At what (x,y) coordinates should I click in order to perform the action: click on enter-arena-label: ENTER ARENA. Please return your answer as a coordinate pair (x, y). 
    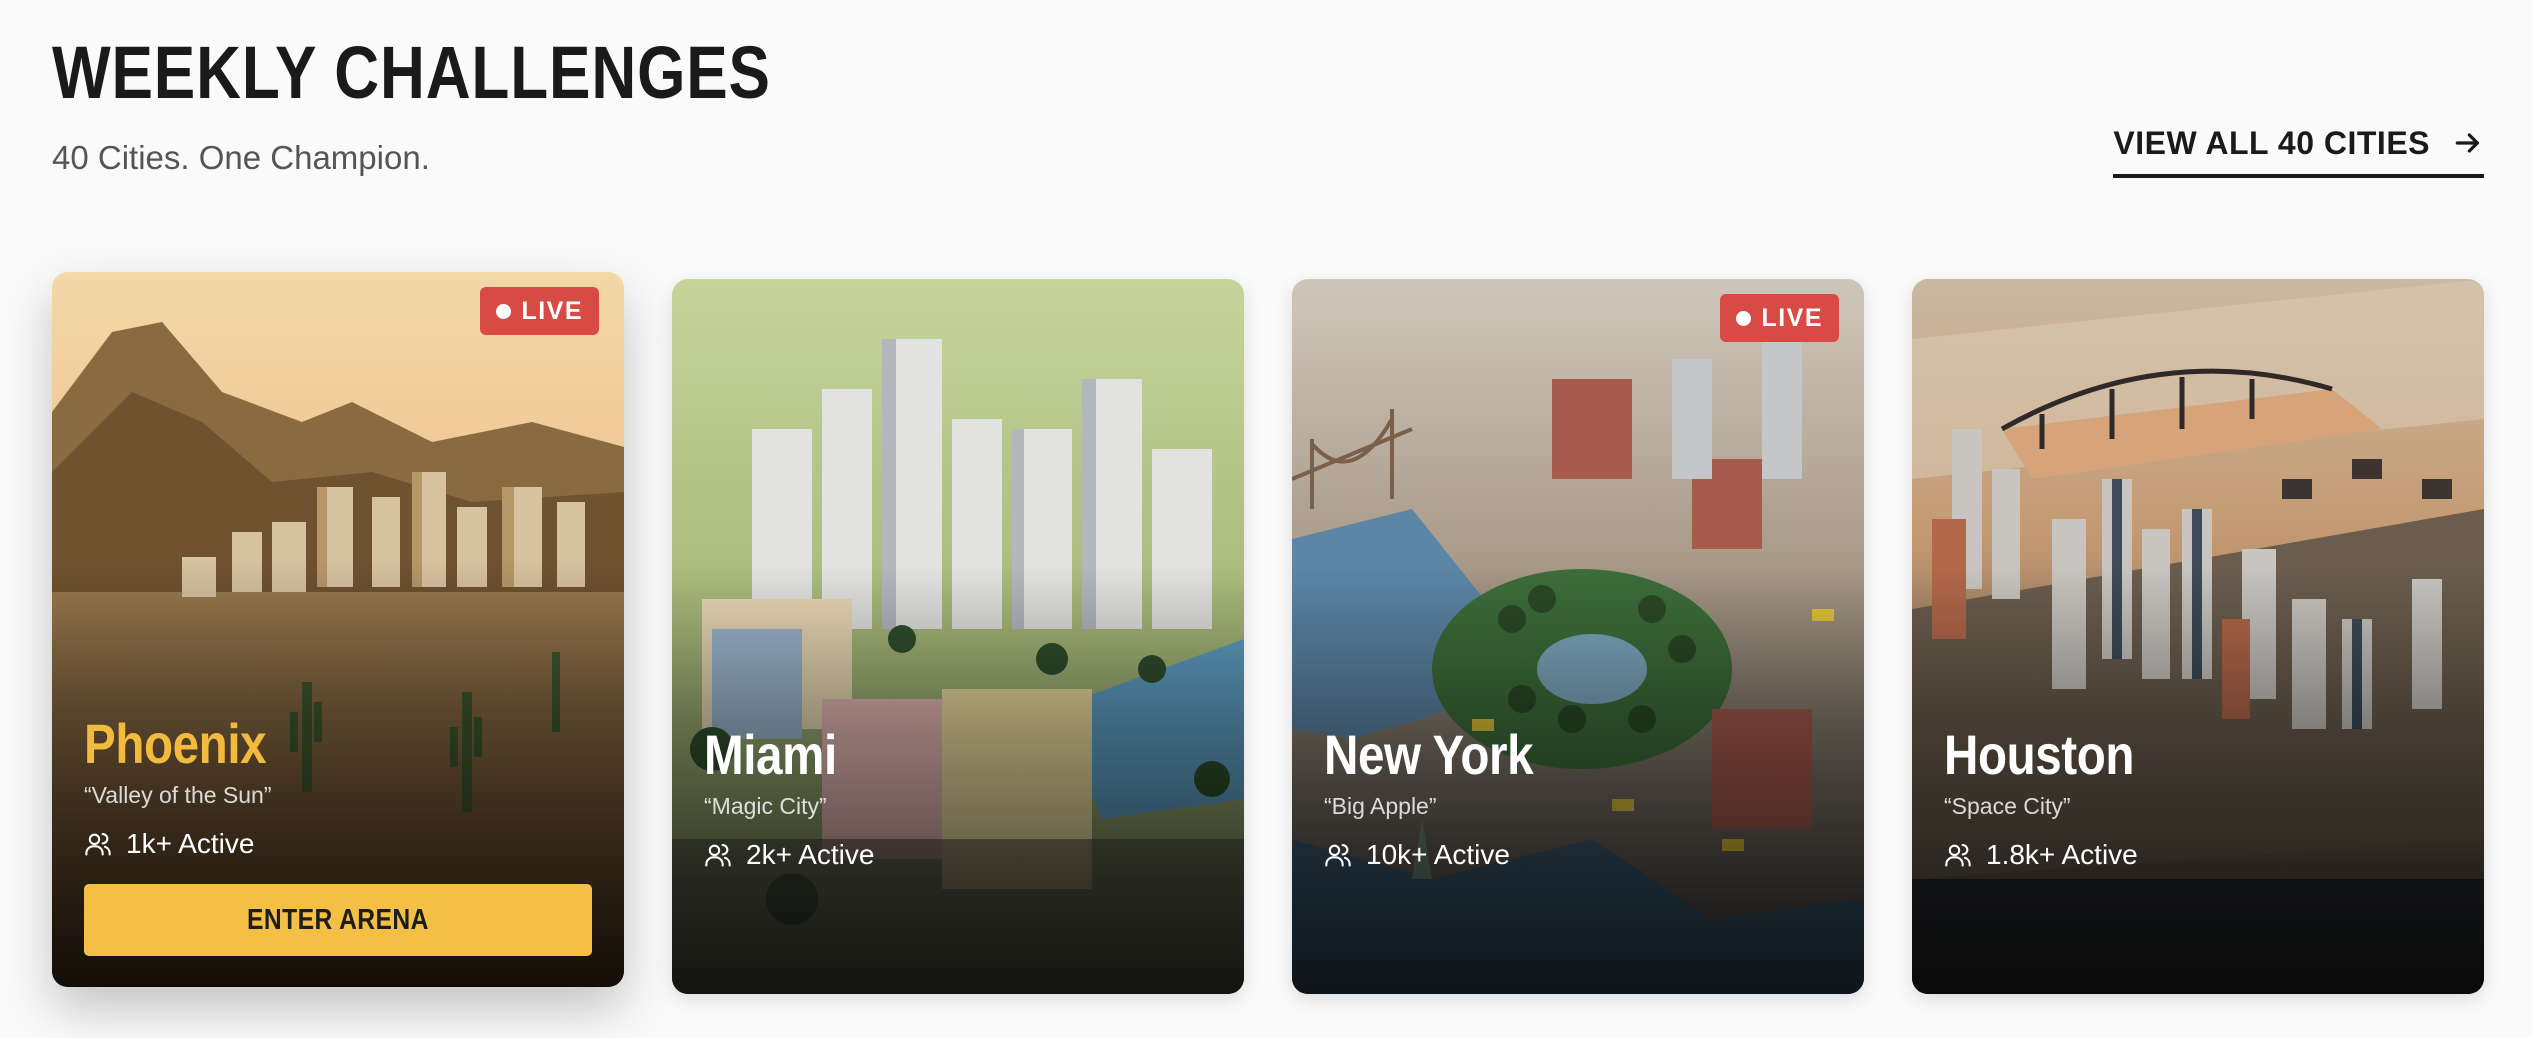
    Looking at the image, I should click on (338, 919).